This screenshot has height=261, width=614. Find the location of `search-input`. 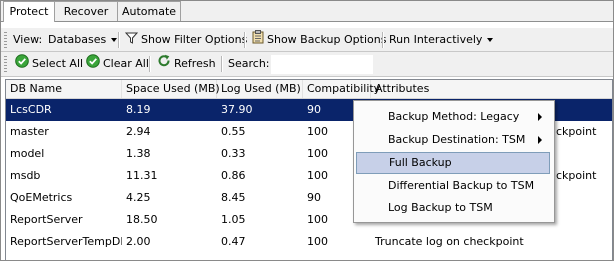

search-input is located at coordinates (322, 64).